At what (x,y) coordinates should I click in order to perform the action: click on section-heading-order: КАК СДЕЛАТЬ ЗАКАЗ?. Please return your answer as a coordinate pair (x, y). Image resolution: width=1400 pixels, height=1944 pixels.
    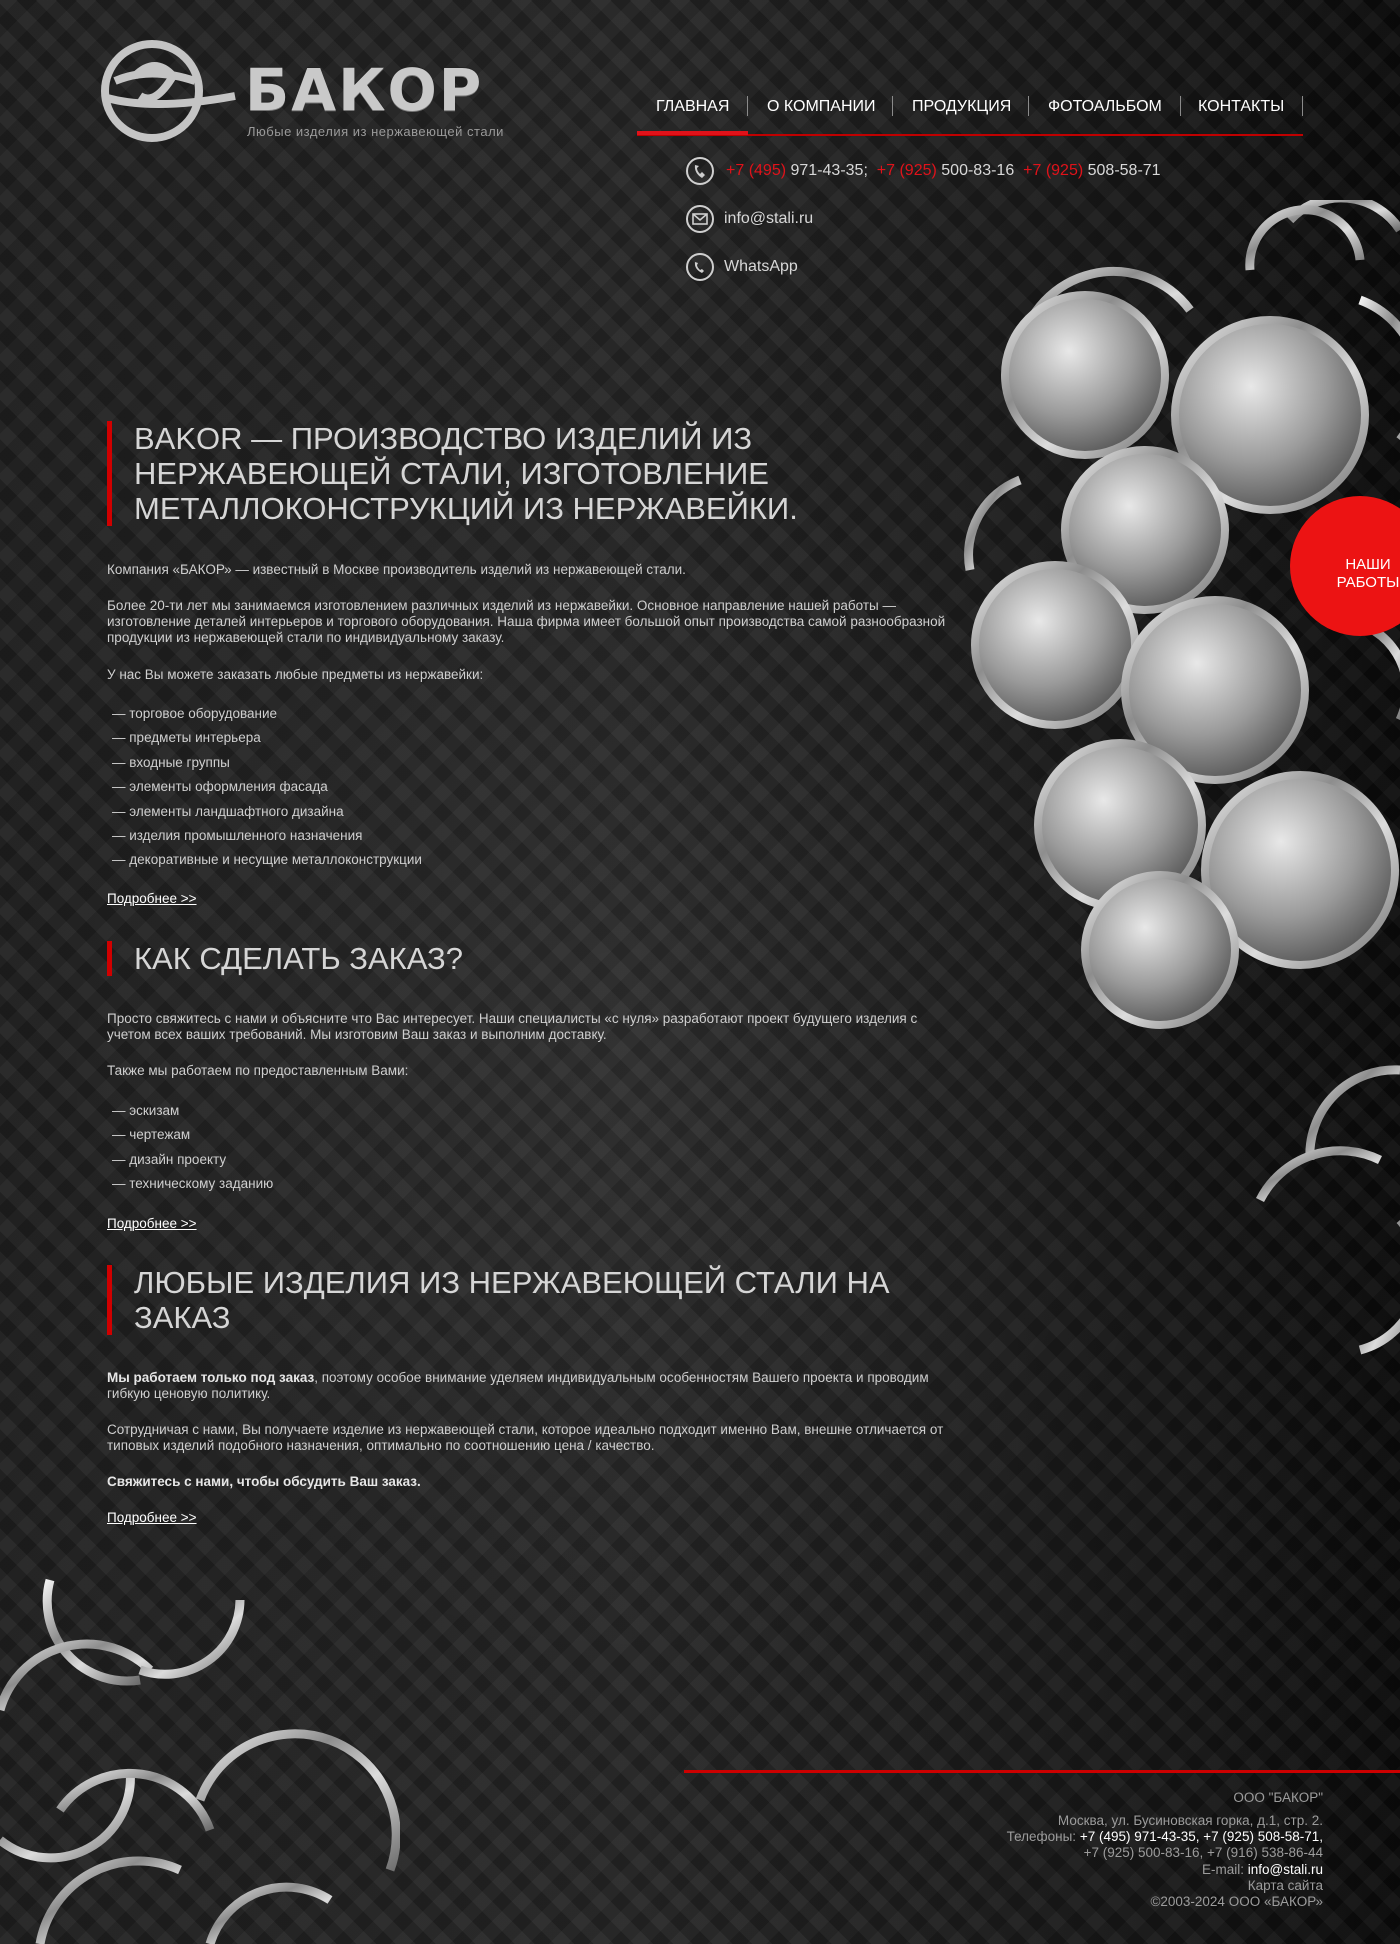
    Looking at the image, I should click on (285, 958).